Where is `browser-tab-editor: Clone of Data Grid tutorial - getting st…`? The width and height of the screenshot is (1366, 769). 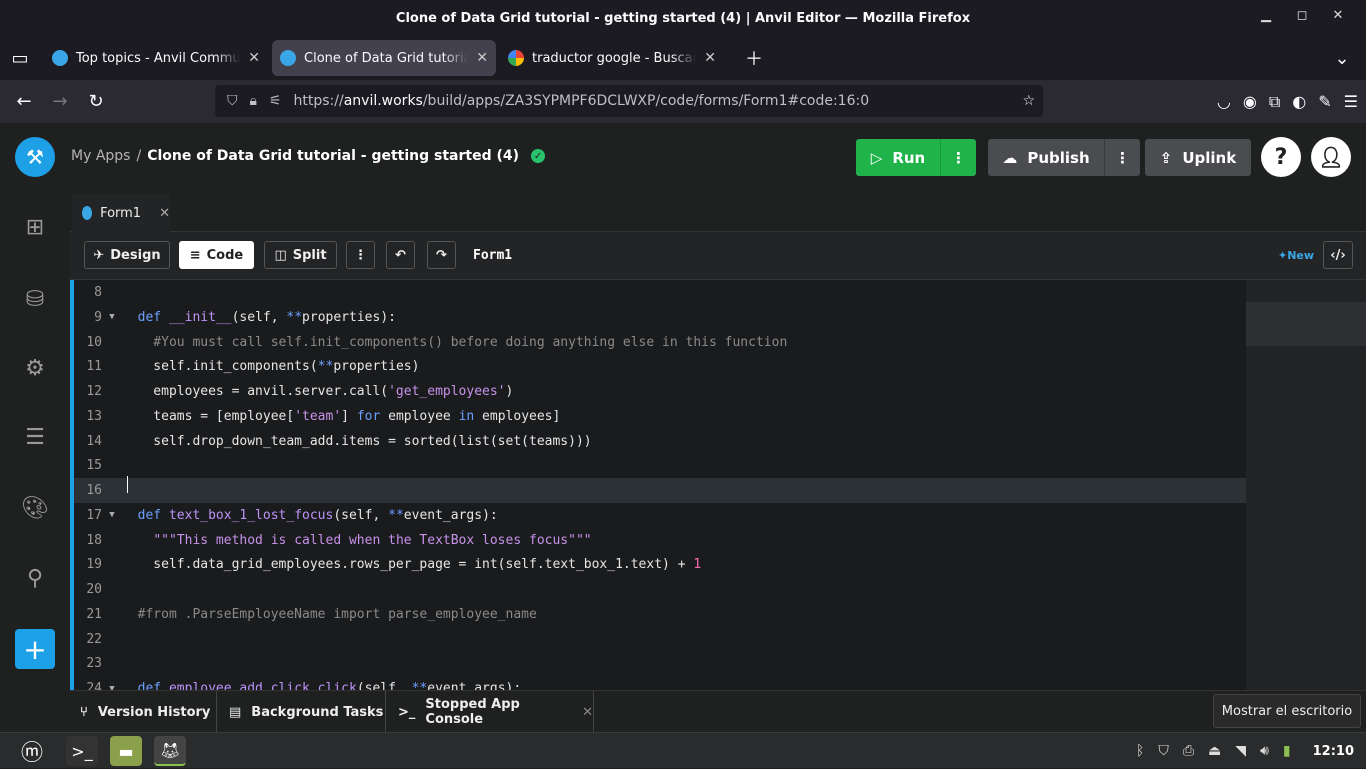
browser-tab-editor: Clone of Data Grid tutorial - getting st… is located at coordinates (384, 58).